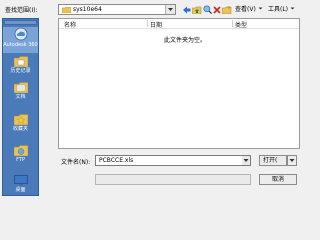 Image resolution: width=320 pixels, height=240 pixels. What do you see at coordinates (245, 9) in the screenshot?
I see `views-label: 查看(V)` at bounding box center [245, 9].